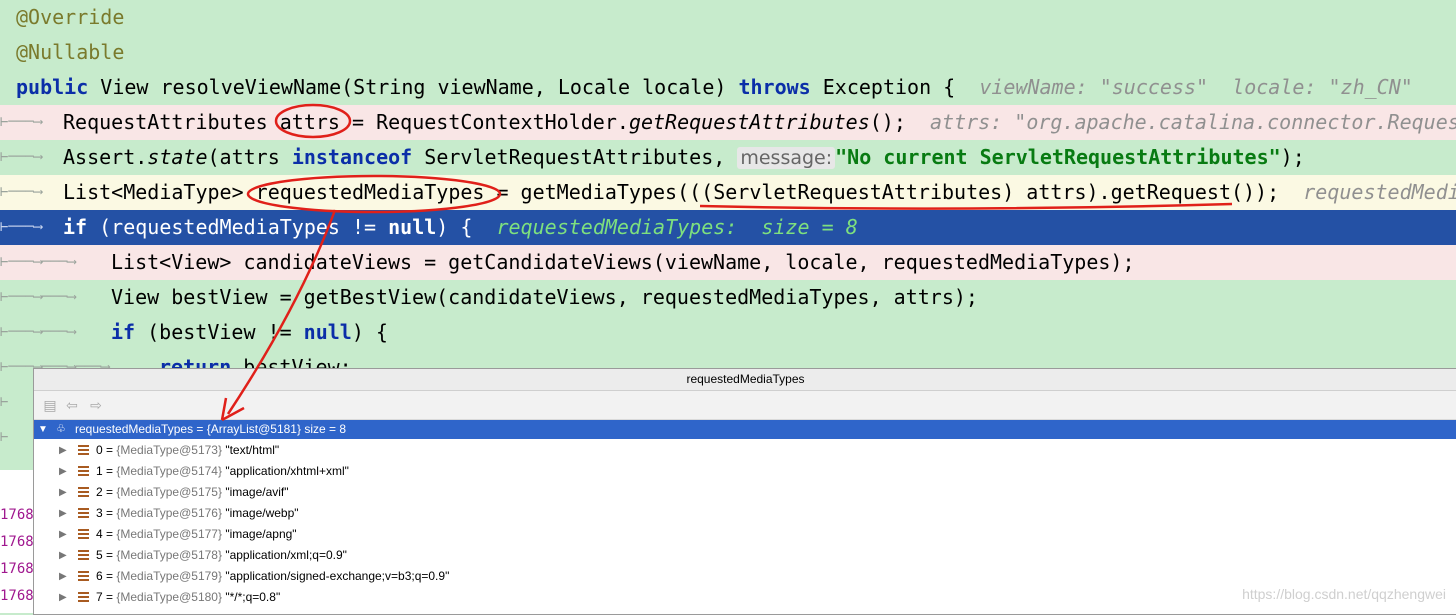  I want to click on red-arrow-line, so click(281, 312).